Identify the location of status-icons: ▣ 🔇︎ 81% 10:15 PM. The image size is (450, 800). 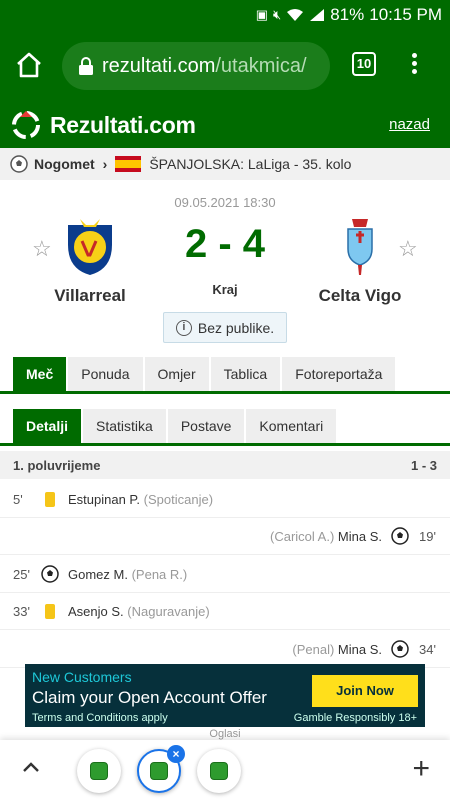
(349, 15).